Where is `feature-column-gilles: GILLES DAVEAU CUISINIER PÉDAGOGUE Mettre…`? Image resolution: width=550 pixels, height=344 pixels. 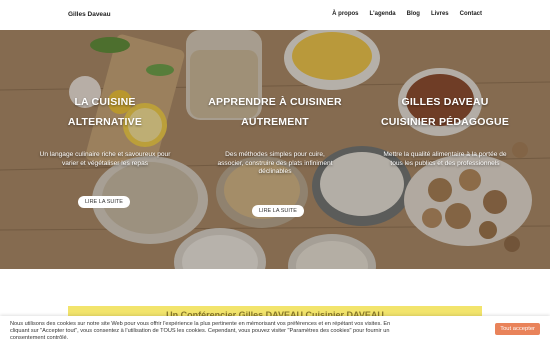 feature-column-gilles: GILLES DAVEAU CUISINIER PÉDAGOGUE Mettre… is located at coordinates (445, 130).